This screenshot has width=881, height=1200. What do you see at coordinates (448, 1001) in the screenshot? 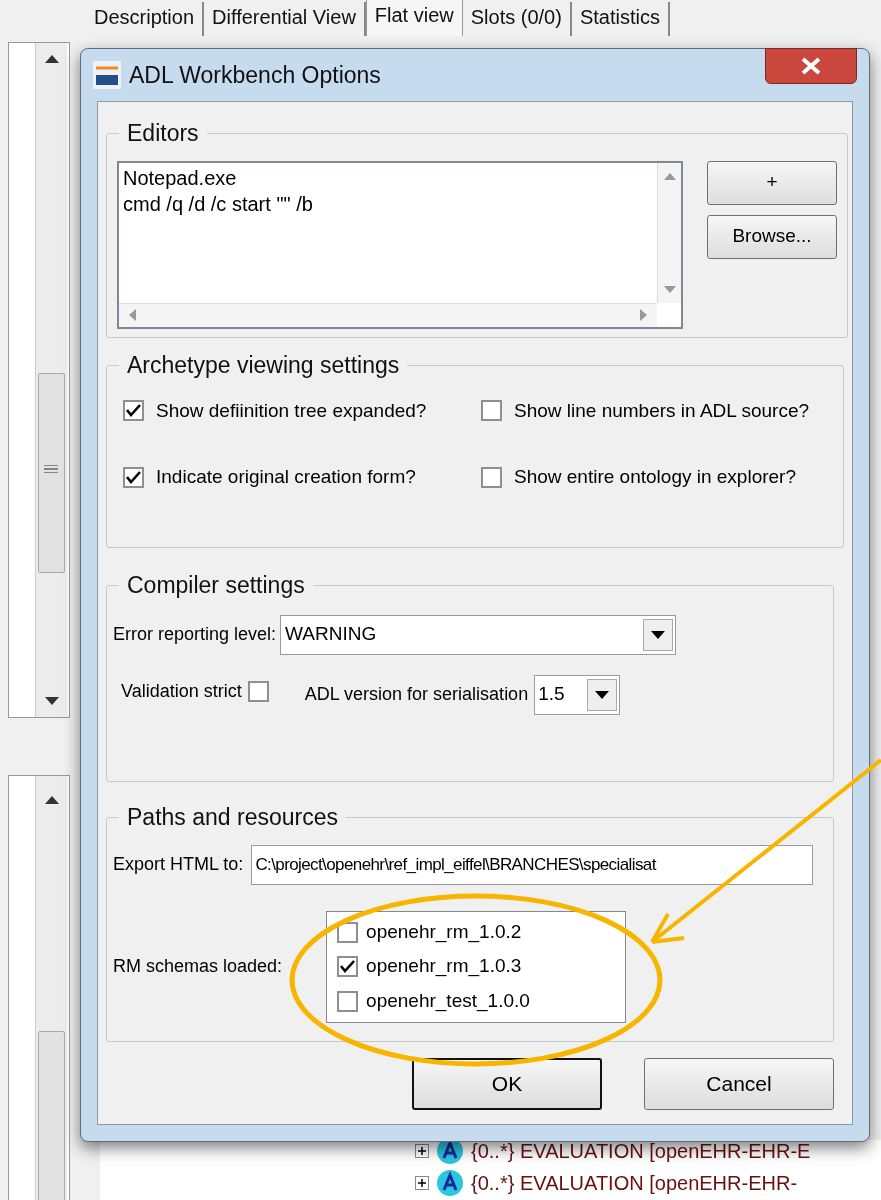
I see `list-item: openehr_test_1.0.0` at bounding box center [448, 1001].